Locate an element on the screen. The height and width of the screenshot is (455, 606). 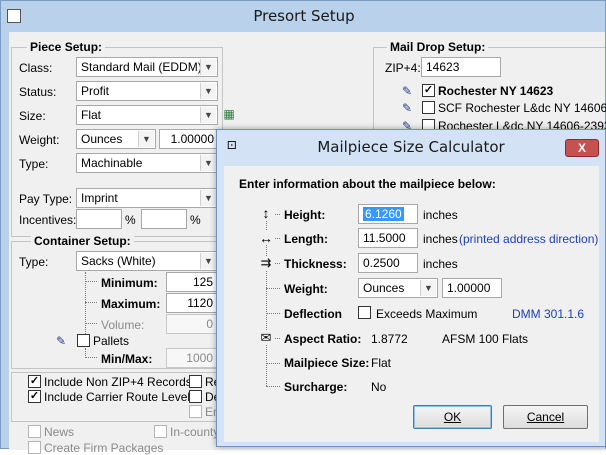
en-checkbox is located at coordinates (195, 411).